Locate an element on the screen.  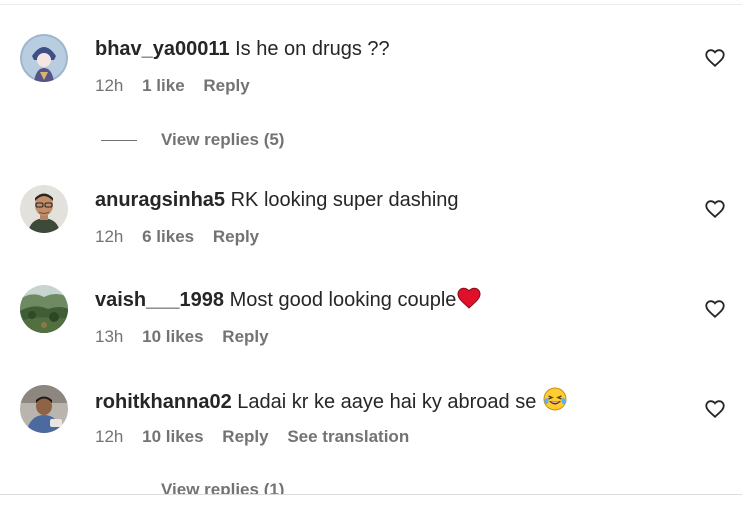
red-heart-emoji-icon is located at coordinates (469, 301).